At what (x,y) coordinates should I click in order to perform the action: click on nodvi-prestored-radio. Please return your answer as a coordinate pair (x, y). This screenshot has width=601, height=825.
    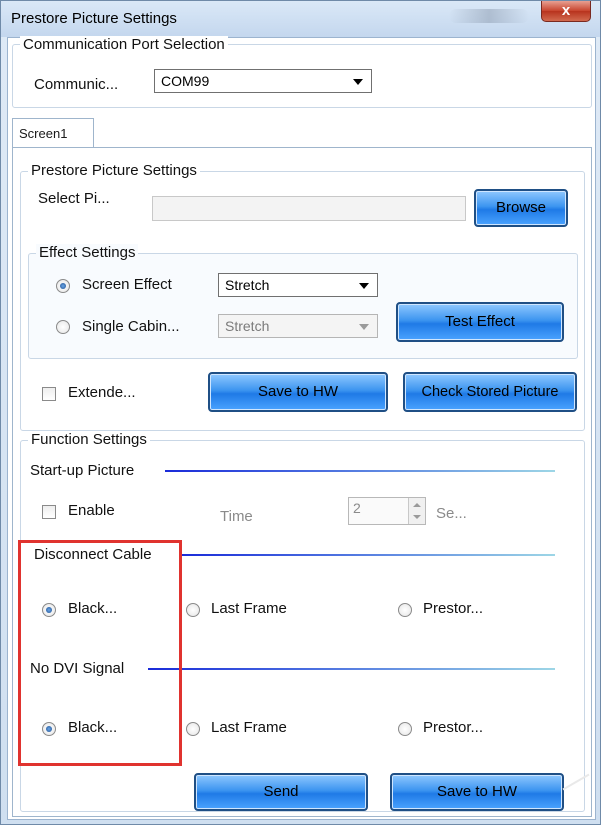
    Looking at the image, I should click on (405, 729).